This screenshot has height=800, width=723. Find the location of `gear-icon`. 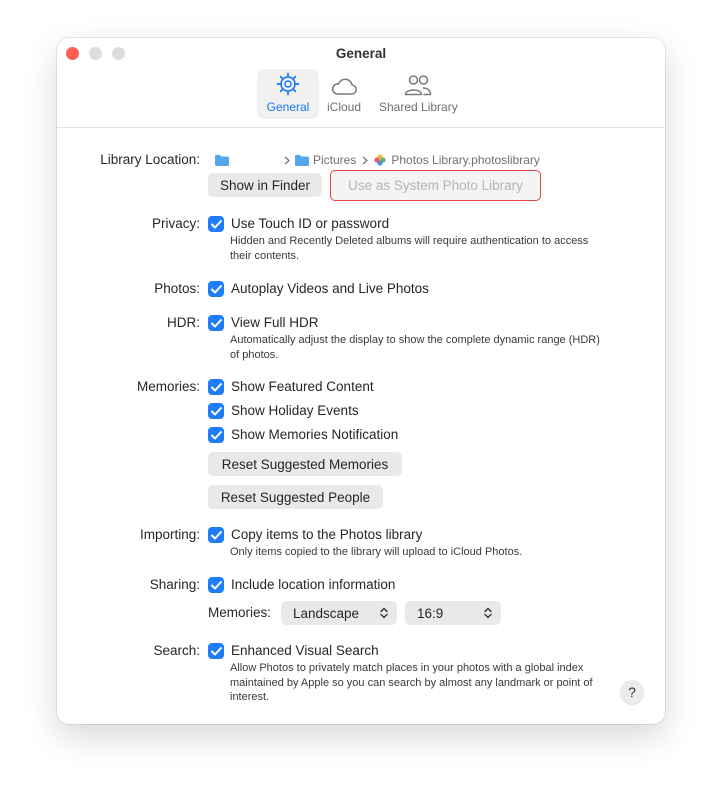

gear-icon is located at coordinates (288, 84).